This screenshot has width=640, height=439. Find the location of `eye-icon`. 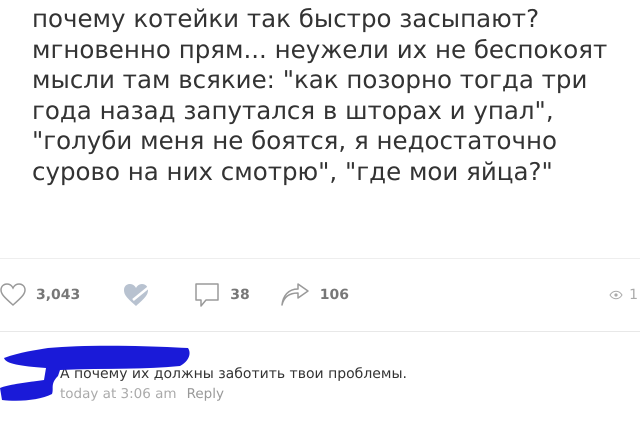

eye-icon is located at coordinates (616, 295).